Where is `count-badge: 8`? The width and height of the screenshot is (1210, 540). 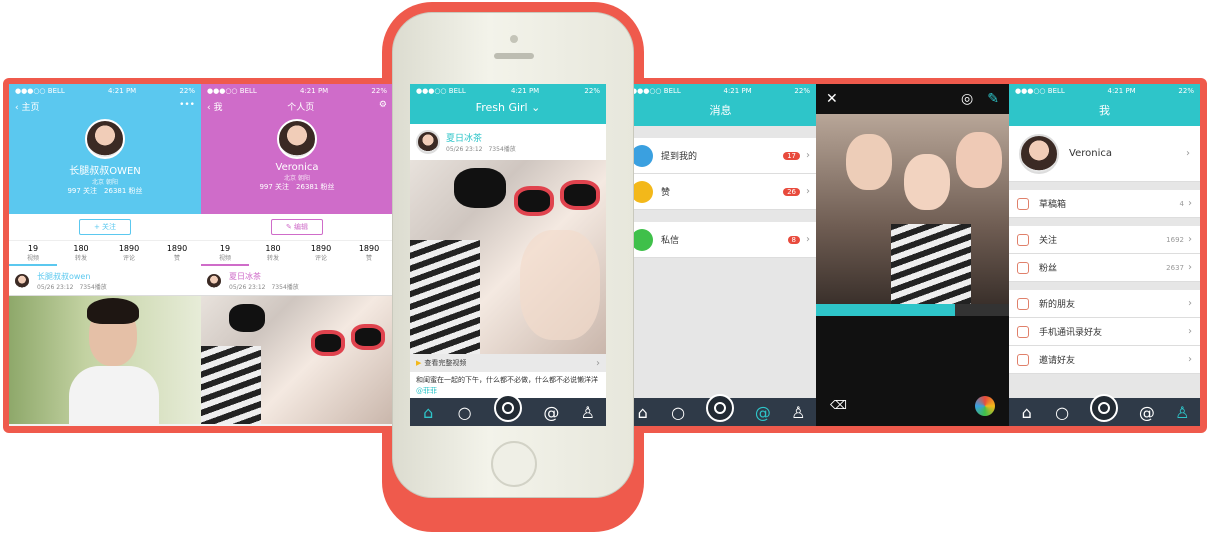
count-badge: 8 is located at coordinates (793, 239).